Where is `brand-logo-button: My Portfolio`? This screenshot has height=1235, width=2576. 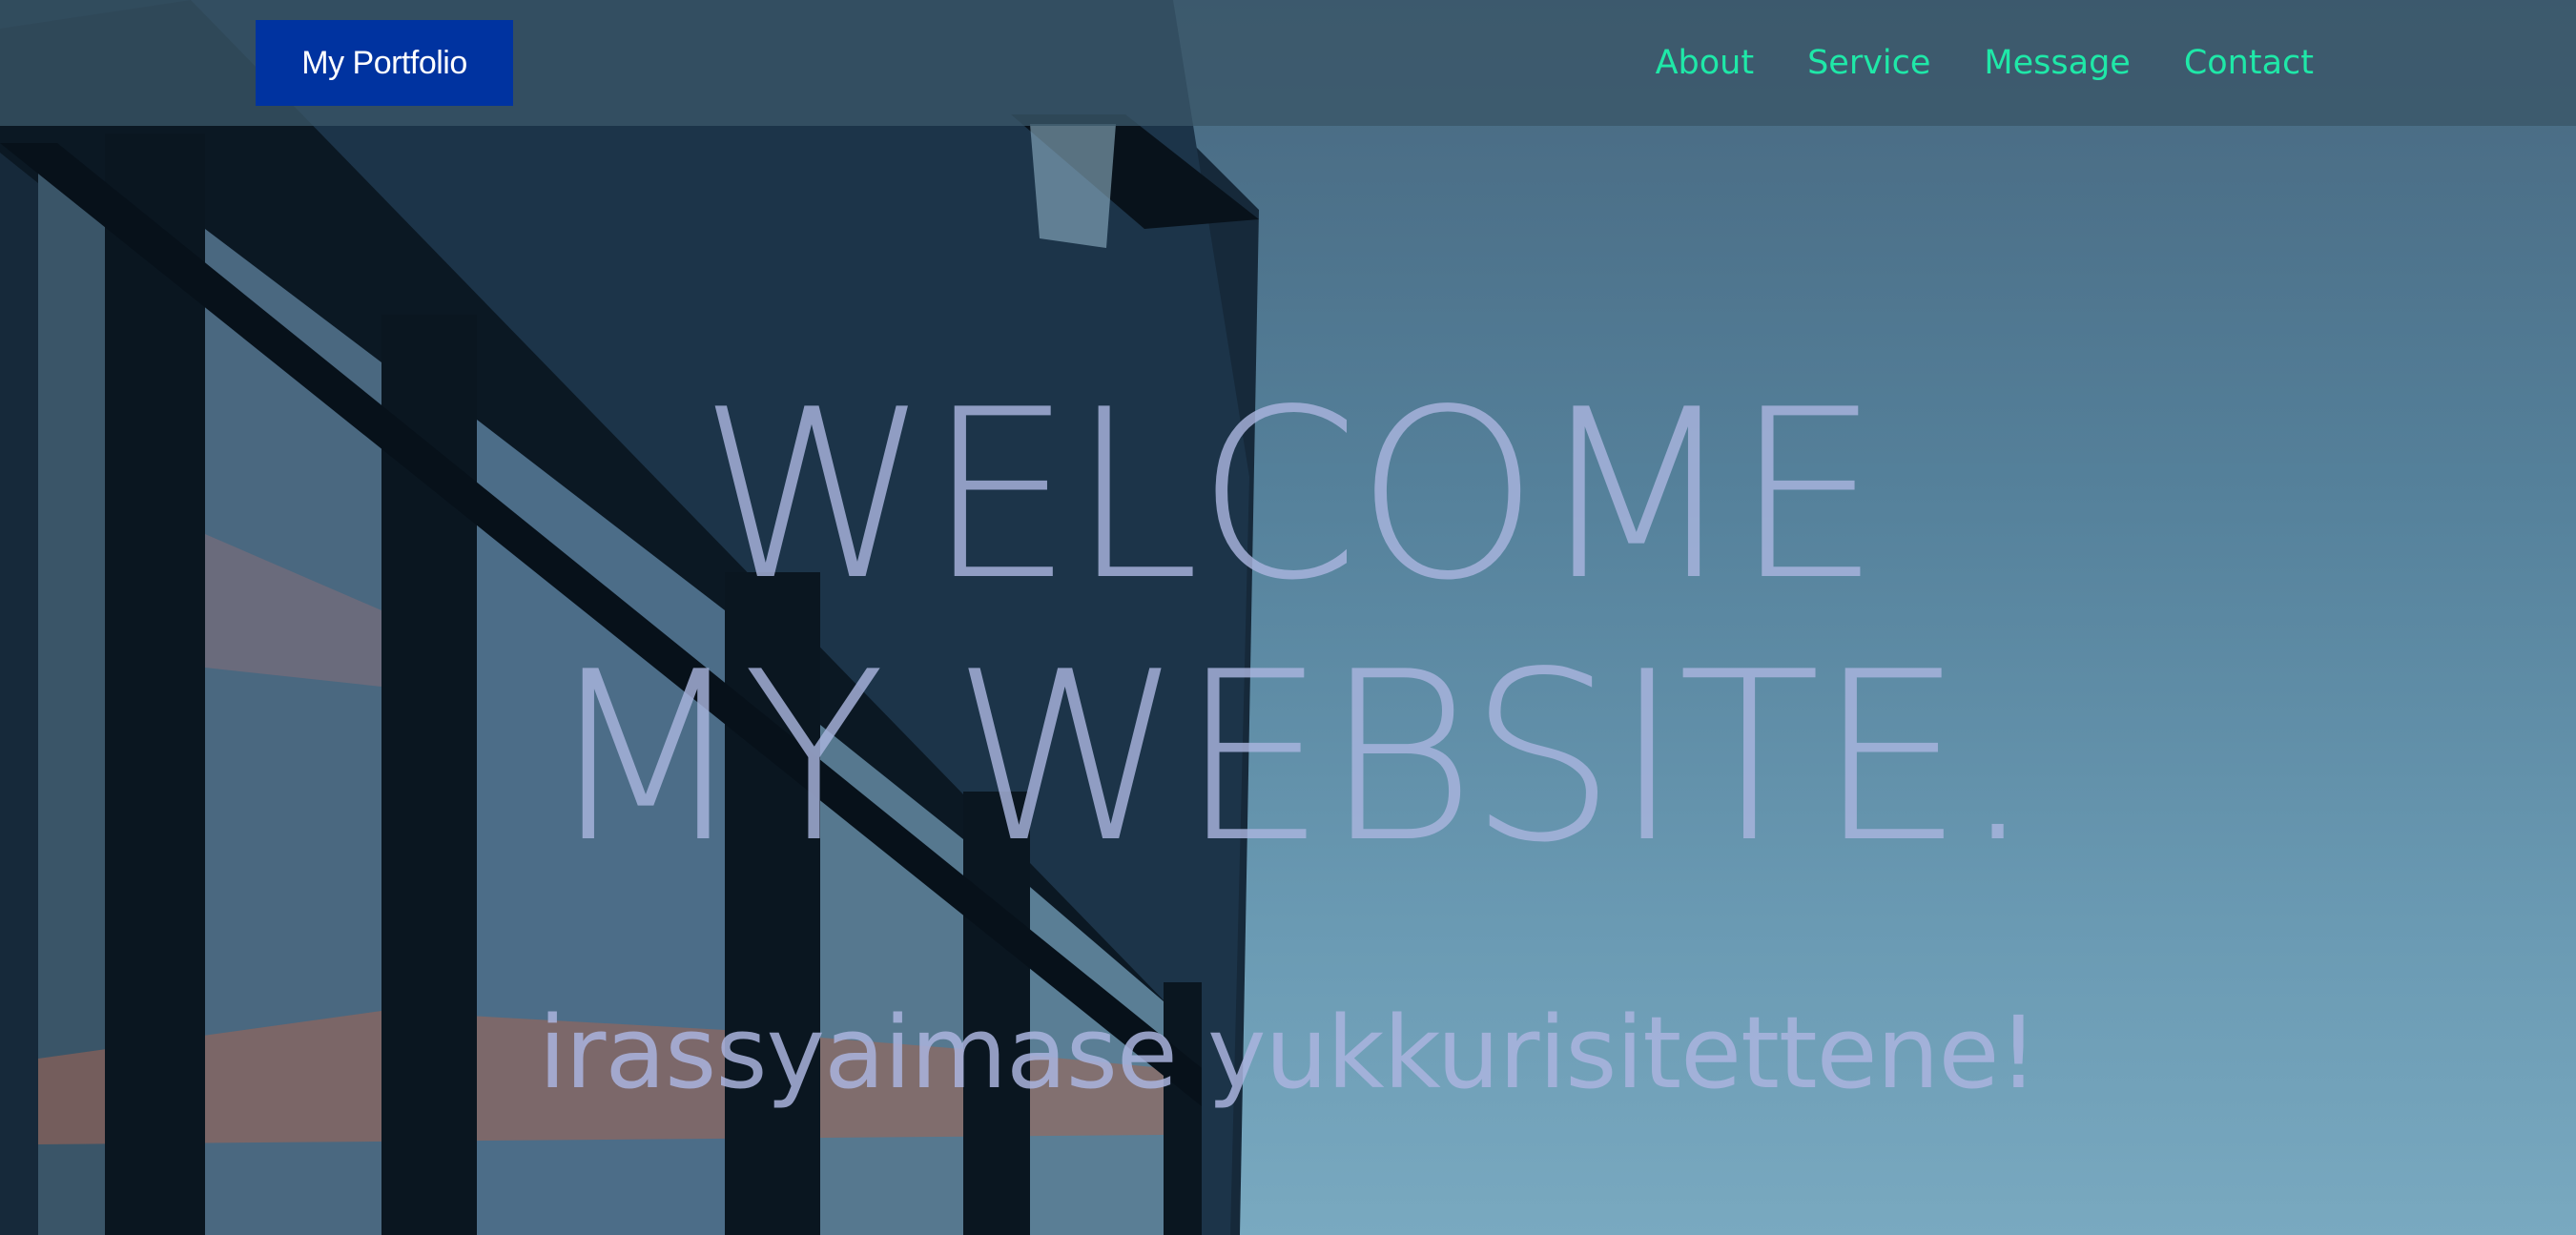
brand-logo-button: My Portfolio is located at coordinates (384, 63).